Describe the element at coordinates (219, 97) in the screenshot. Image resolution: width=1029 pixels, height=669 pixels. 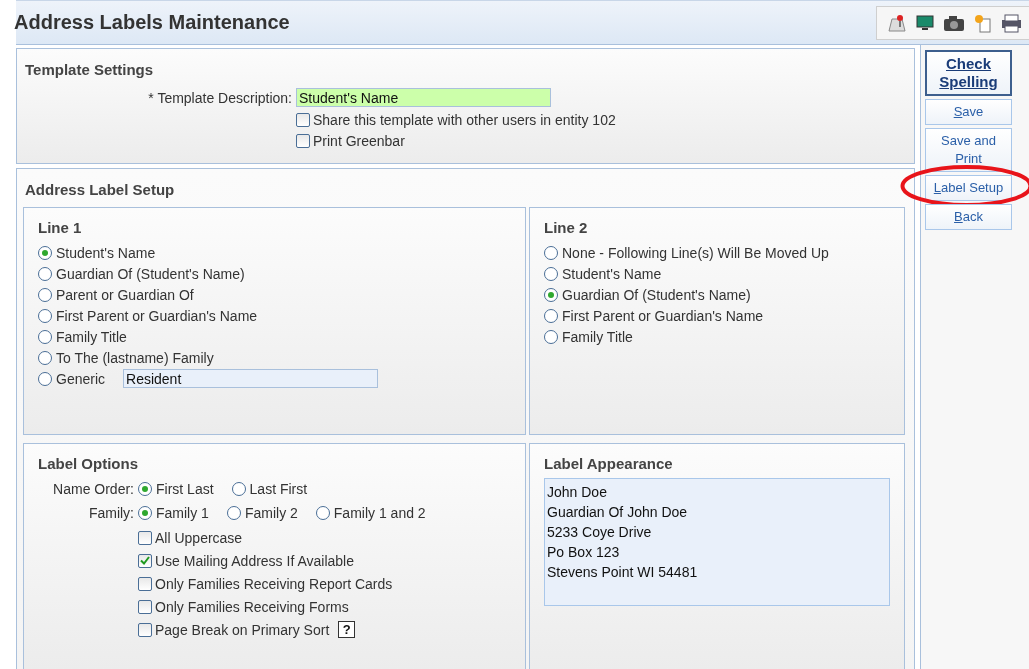
I see `field-label: * Template Description:` at that location.